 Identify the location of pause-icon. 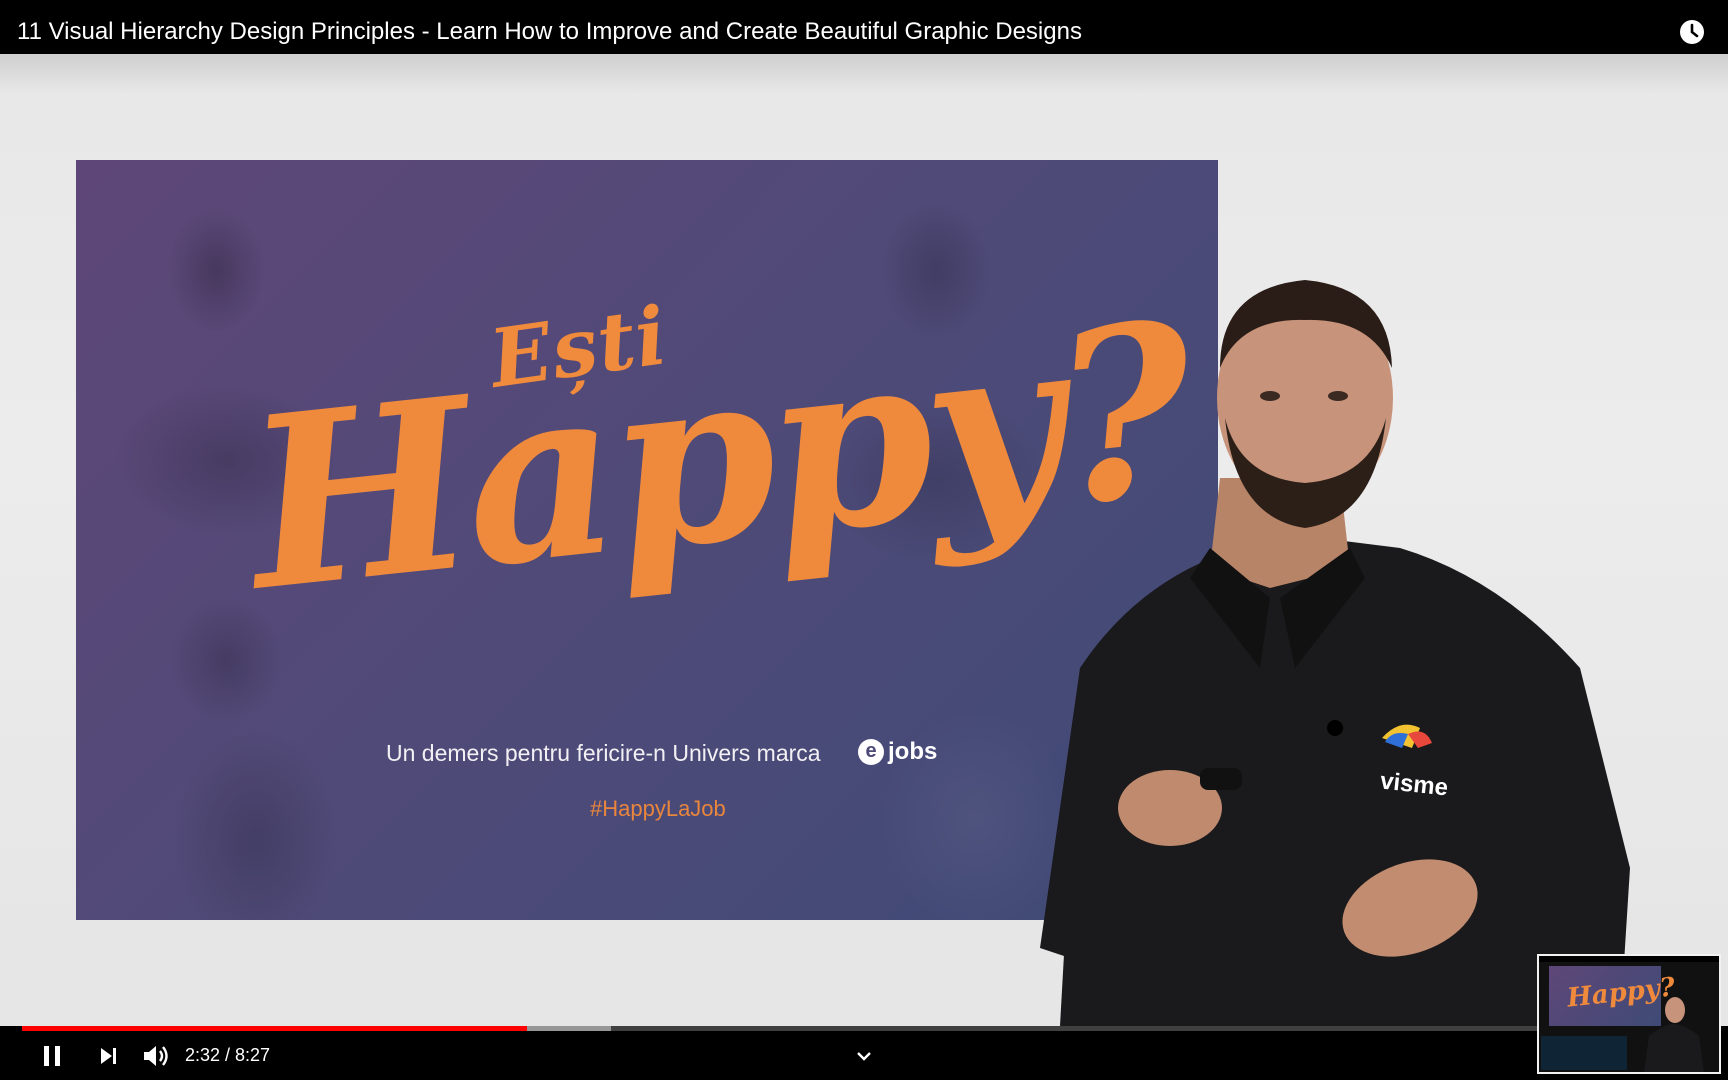
(52, 1055).